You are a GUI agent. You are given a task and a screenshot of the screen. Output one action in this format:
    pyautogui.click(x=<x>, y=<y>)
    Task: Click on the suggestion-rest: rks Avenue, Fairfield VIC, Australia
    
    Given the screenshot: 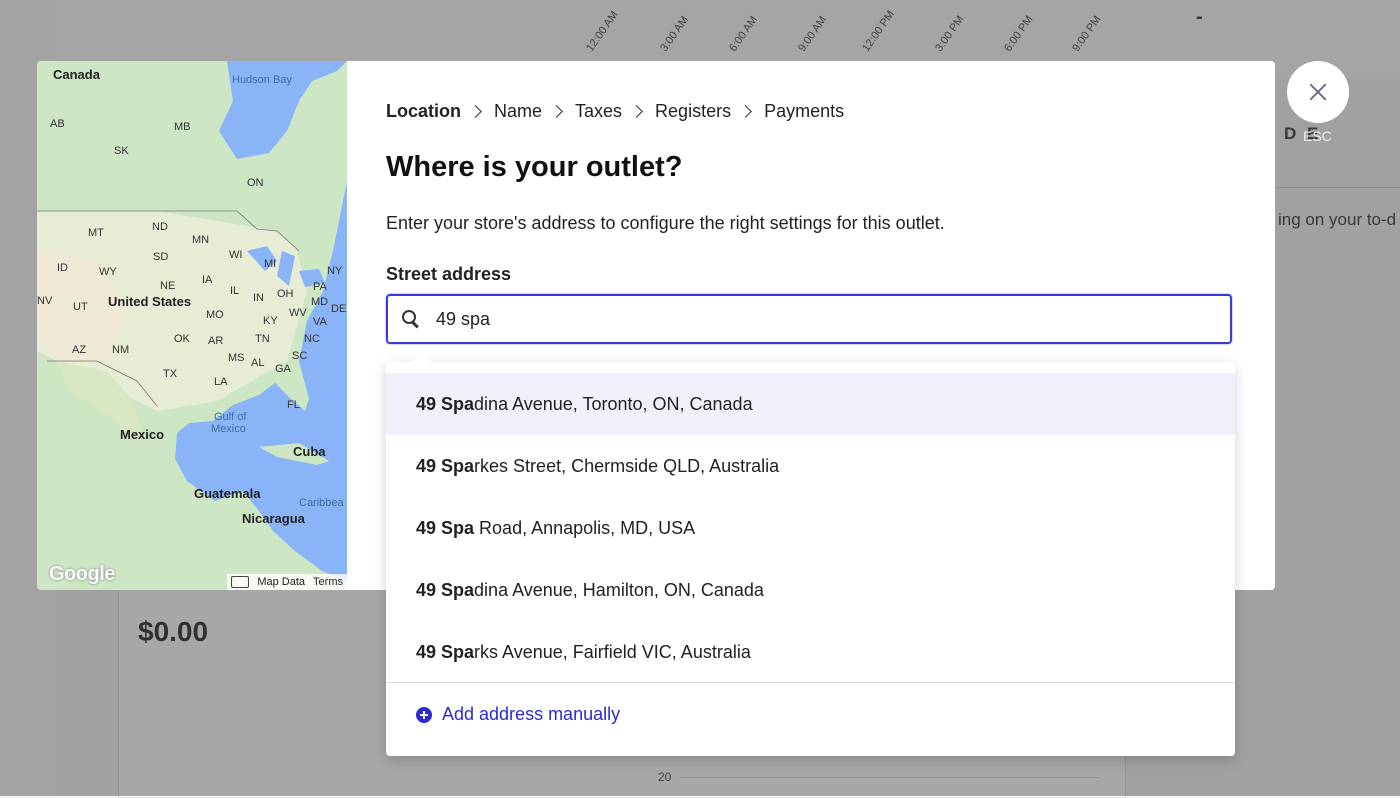 What is the action you would take?
    pyautogui.click(x=612, y=651)
    